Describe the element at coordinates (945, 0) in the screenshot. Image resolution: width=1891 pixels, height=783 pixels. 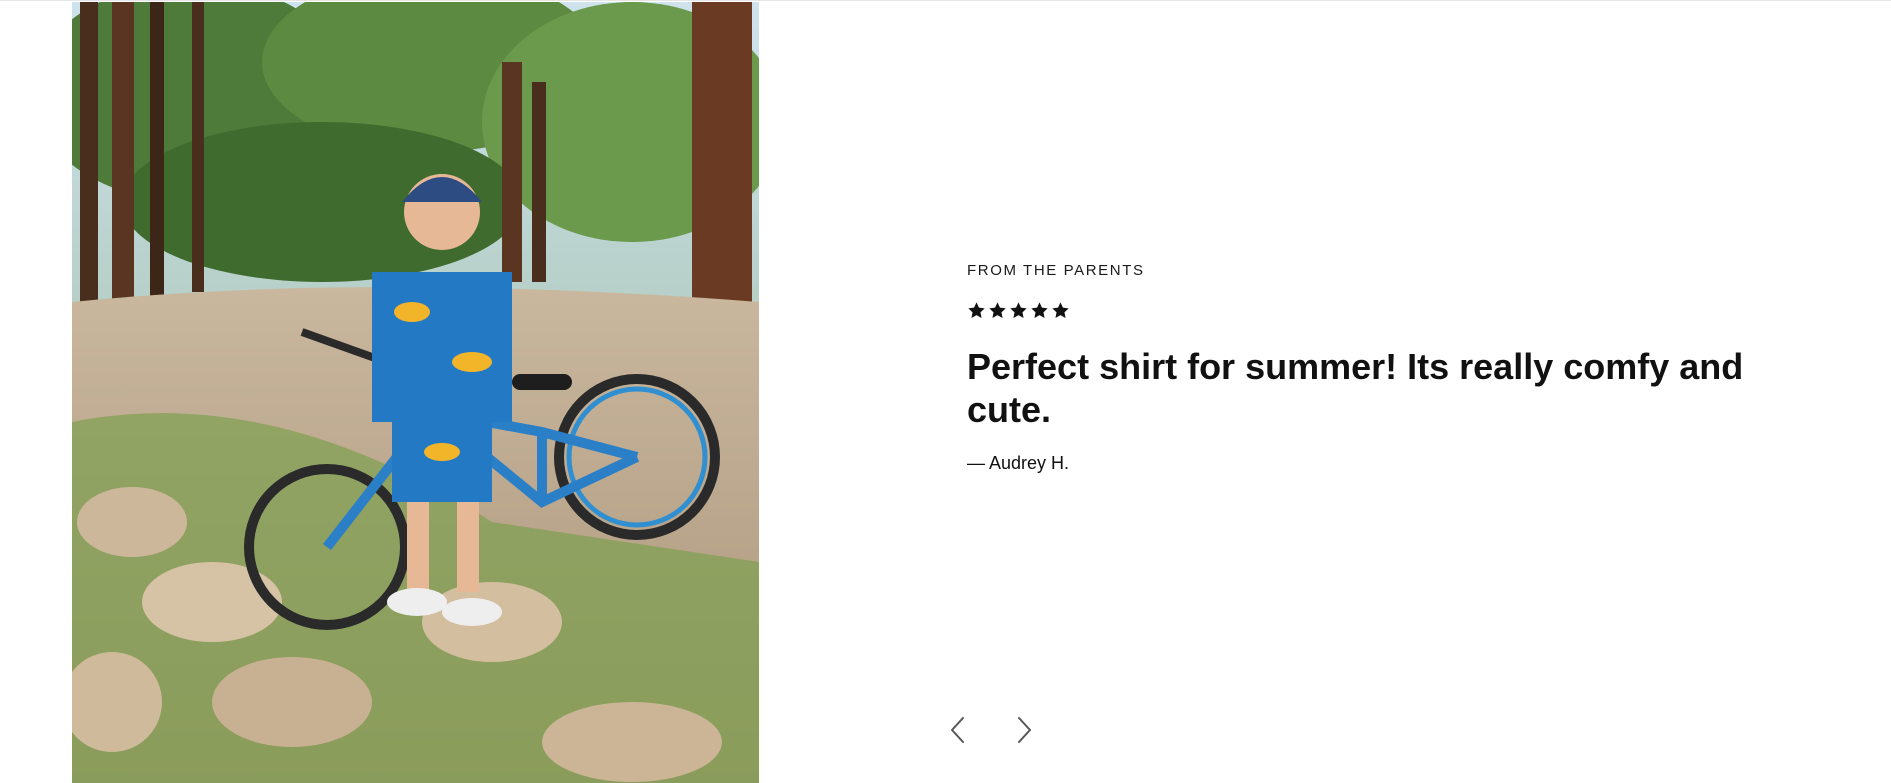
I see `header-divider` at that location.